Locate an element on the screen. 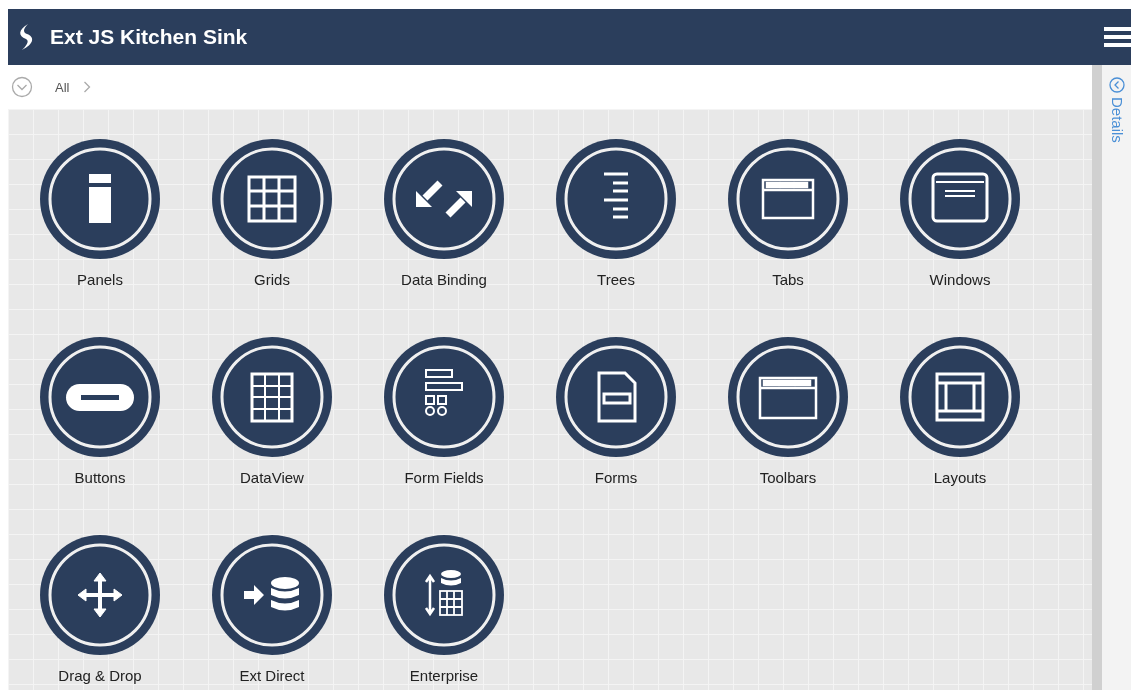 Image resolution: width=1131 pixels, height=690 pixels. grid-icon is located at coordinates (272, 199).